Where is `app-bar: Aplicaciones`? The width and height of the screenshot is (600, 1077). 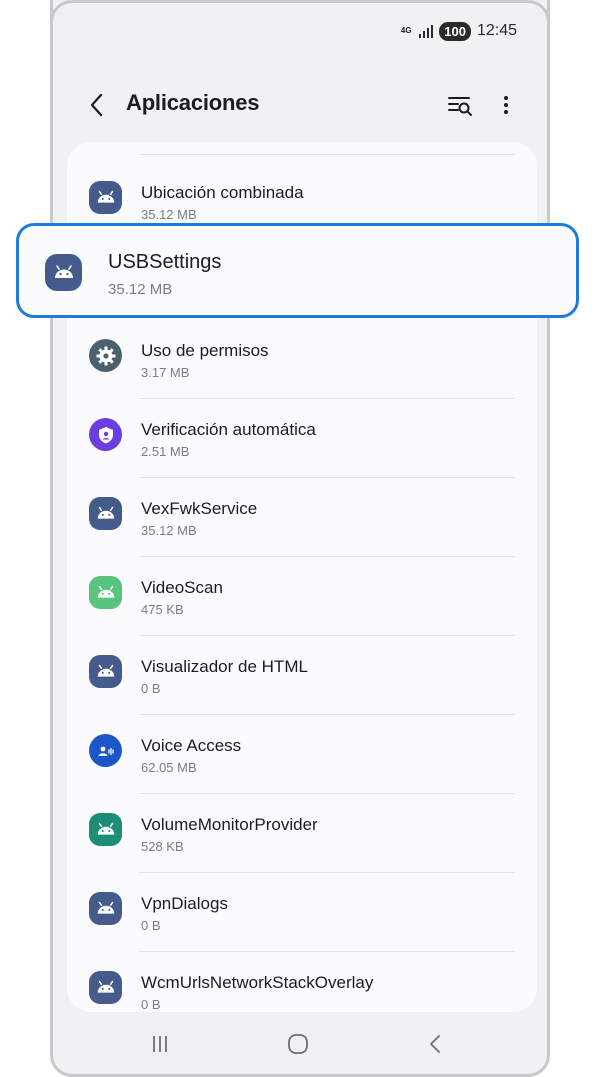 app-bar: Aplicaciones is located at coordinates (300, 104).